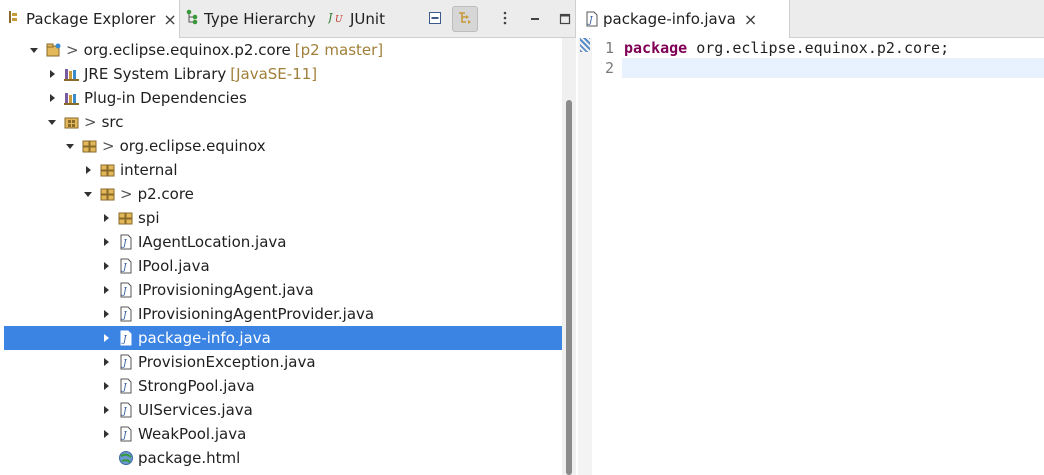 The image size is (1044, 475). Describe the element at coordinates (330, 17) in the screenshot. I see `svg-text: J` at that location.